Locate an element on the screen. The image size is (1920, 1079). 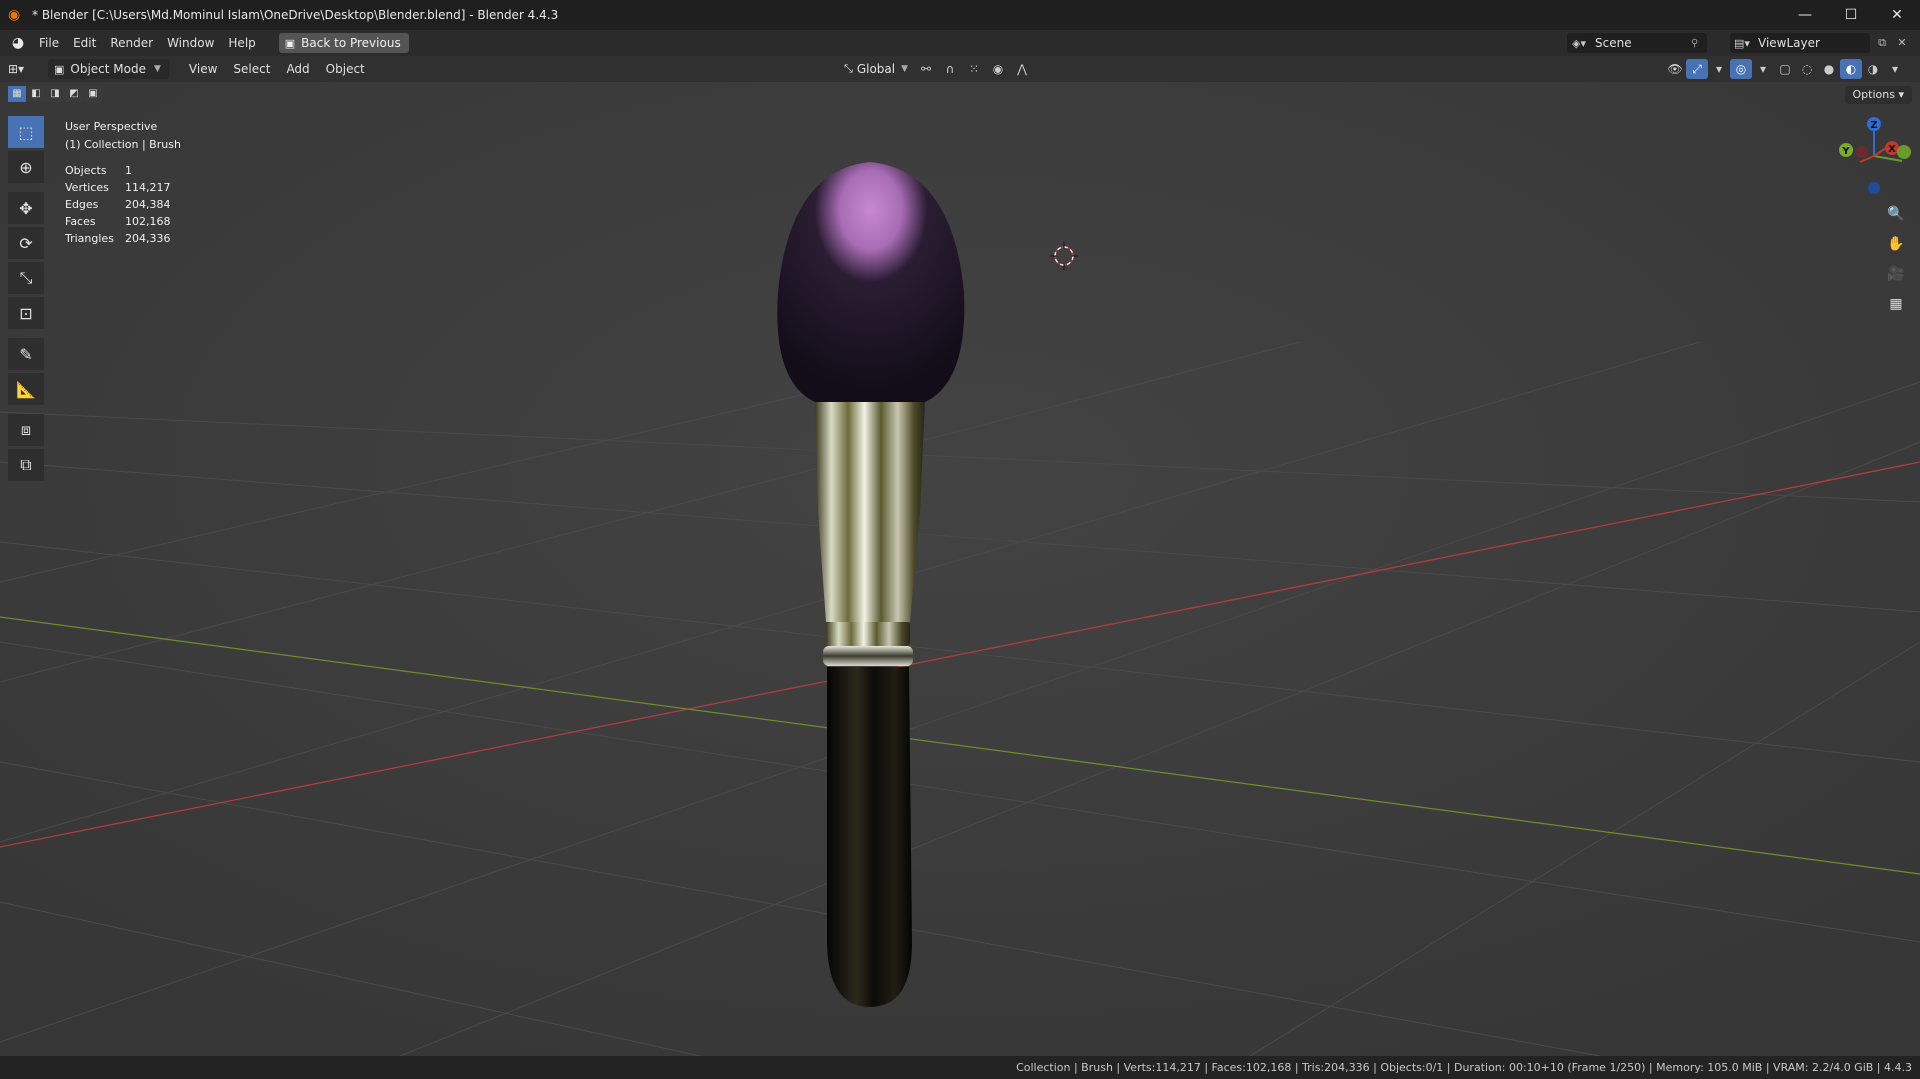
object-mode-icon: ▣ is located at coordinates (59, 69).